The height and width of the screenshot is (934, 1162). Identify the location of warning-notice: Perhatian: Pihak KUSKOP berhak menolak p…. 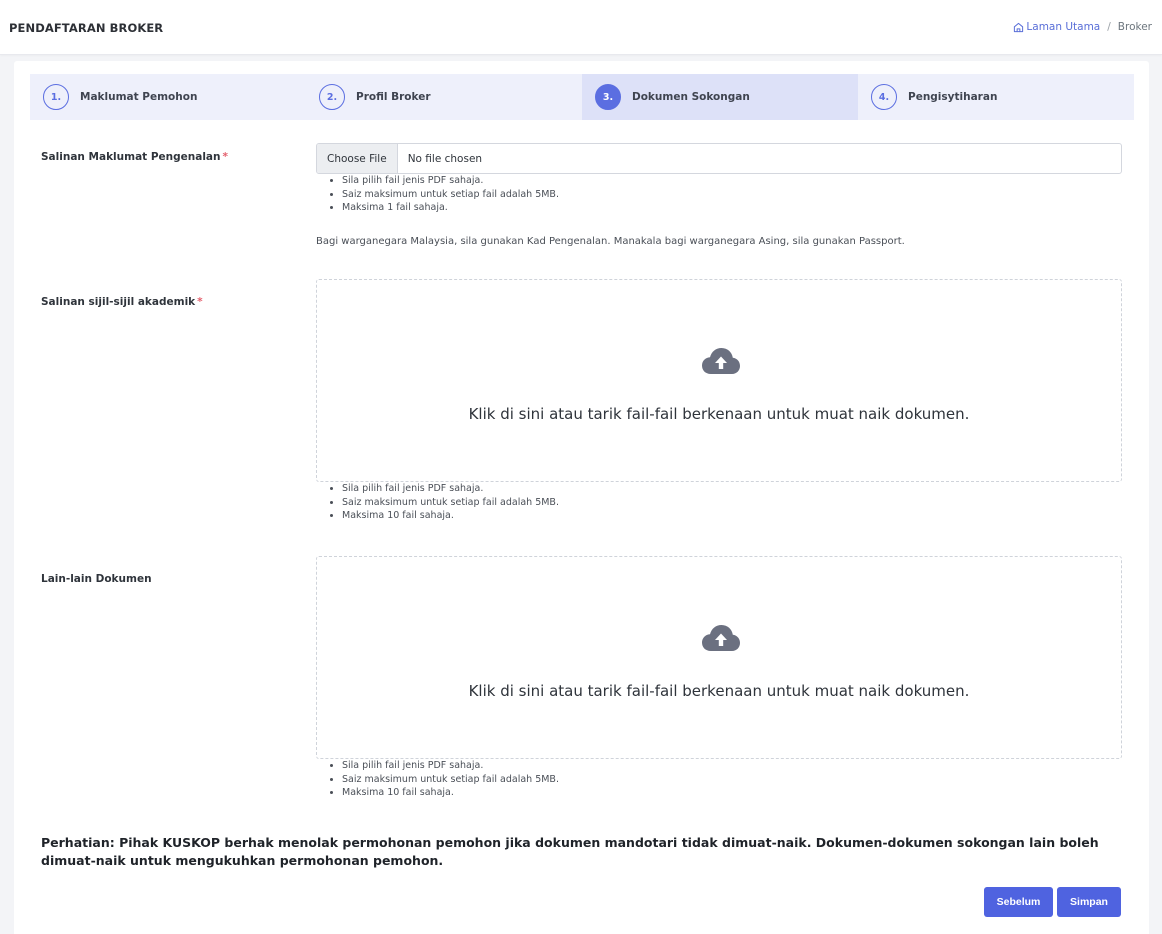
(570, 851).